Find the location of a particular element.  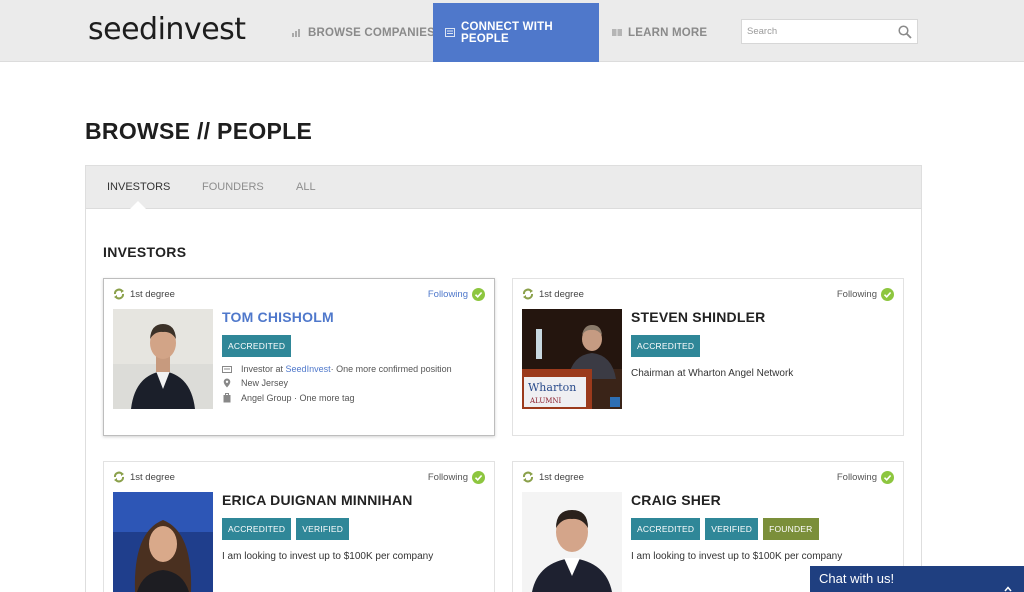

briefcase-icon is located at coordinates (227, 369).